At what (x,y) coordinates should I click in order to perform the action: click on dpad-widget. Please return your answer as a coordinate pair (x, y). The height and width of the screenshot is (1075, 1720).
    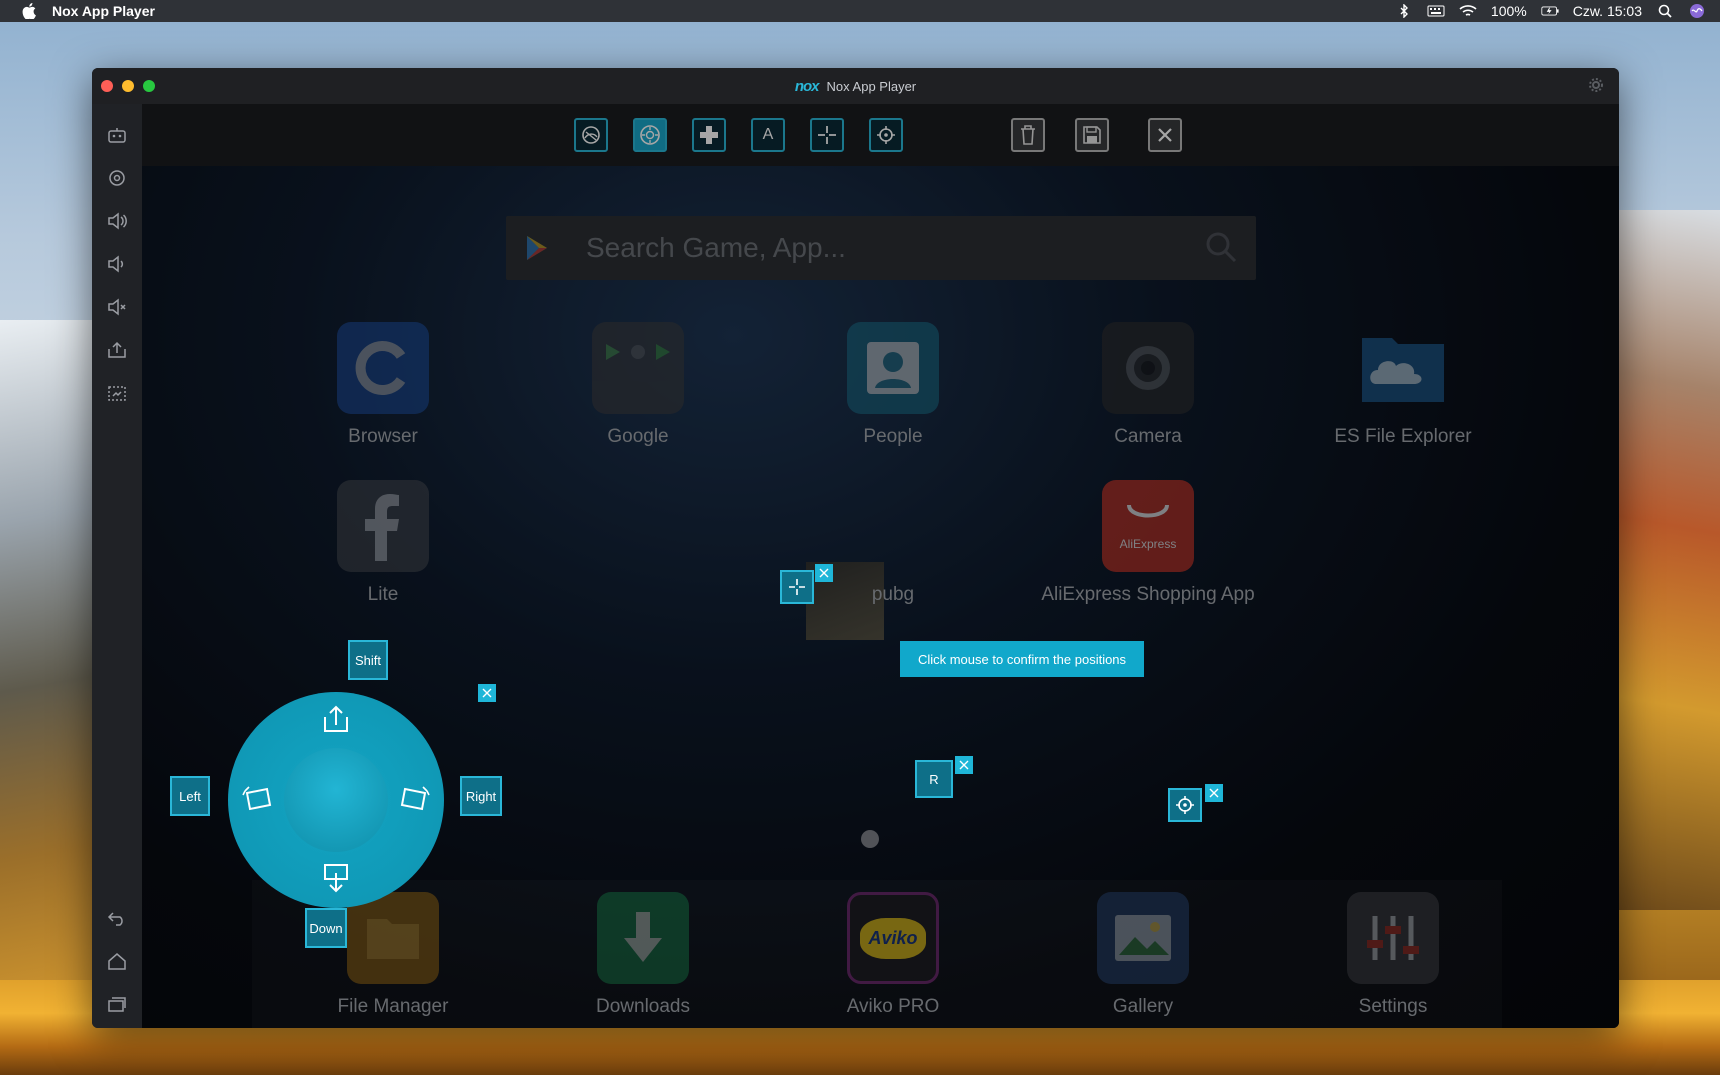
    Looking at the image, I should click on (336, 800).